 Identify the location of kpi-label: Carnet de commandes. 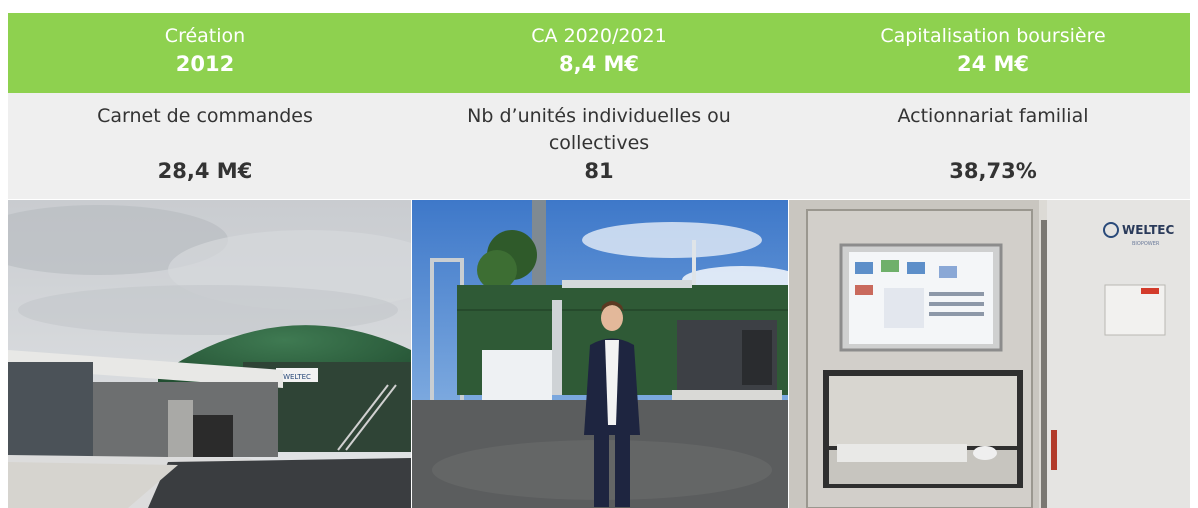
(205, 116).